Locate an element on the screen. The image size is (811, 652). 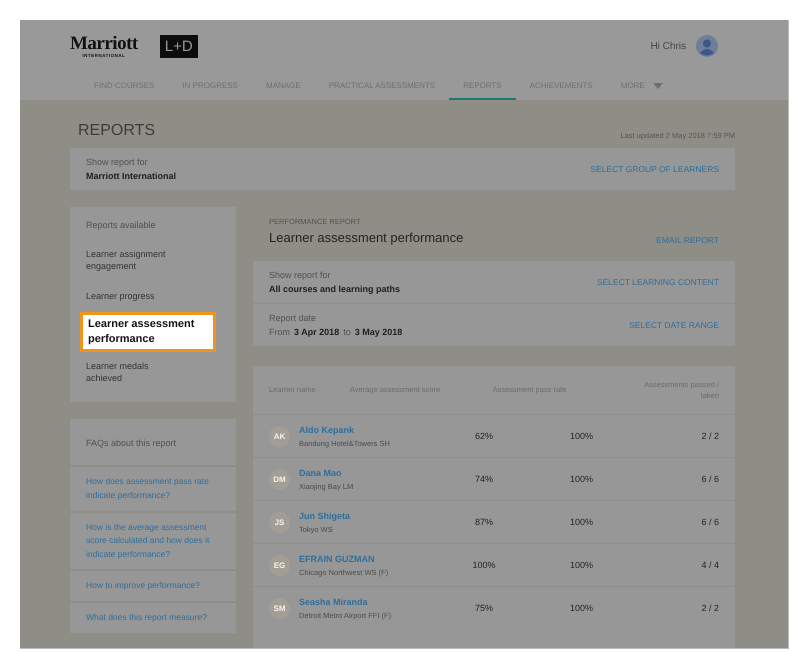
initials-avatar: AK is located at coordinates (279, 436).